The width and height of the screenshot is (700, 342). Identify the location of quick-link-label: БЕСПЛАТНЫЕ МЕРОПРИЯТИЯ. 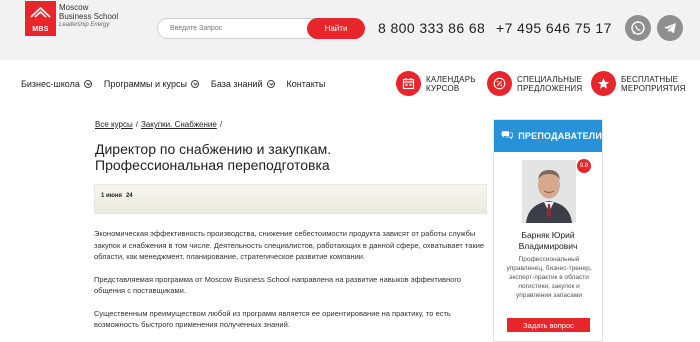
(653, 84).